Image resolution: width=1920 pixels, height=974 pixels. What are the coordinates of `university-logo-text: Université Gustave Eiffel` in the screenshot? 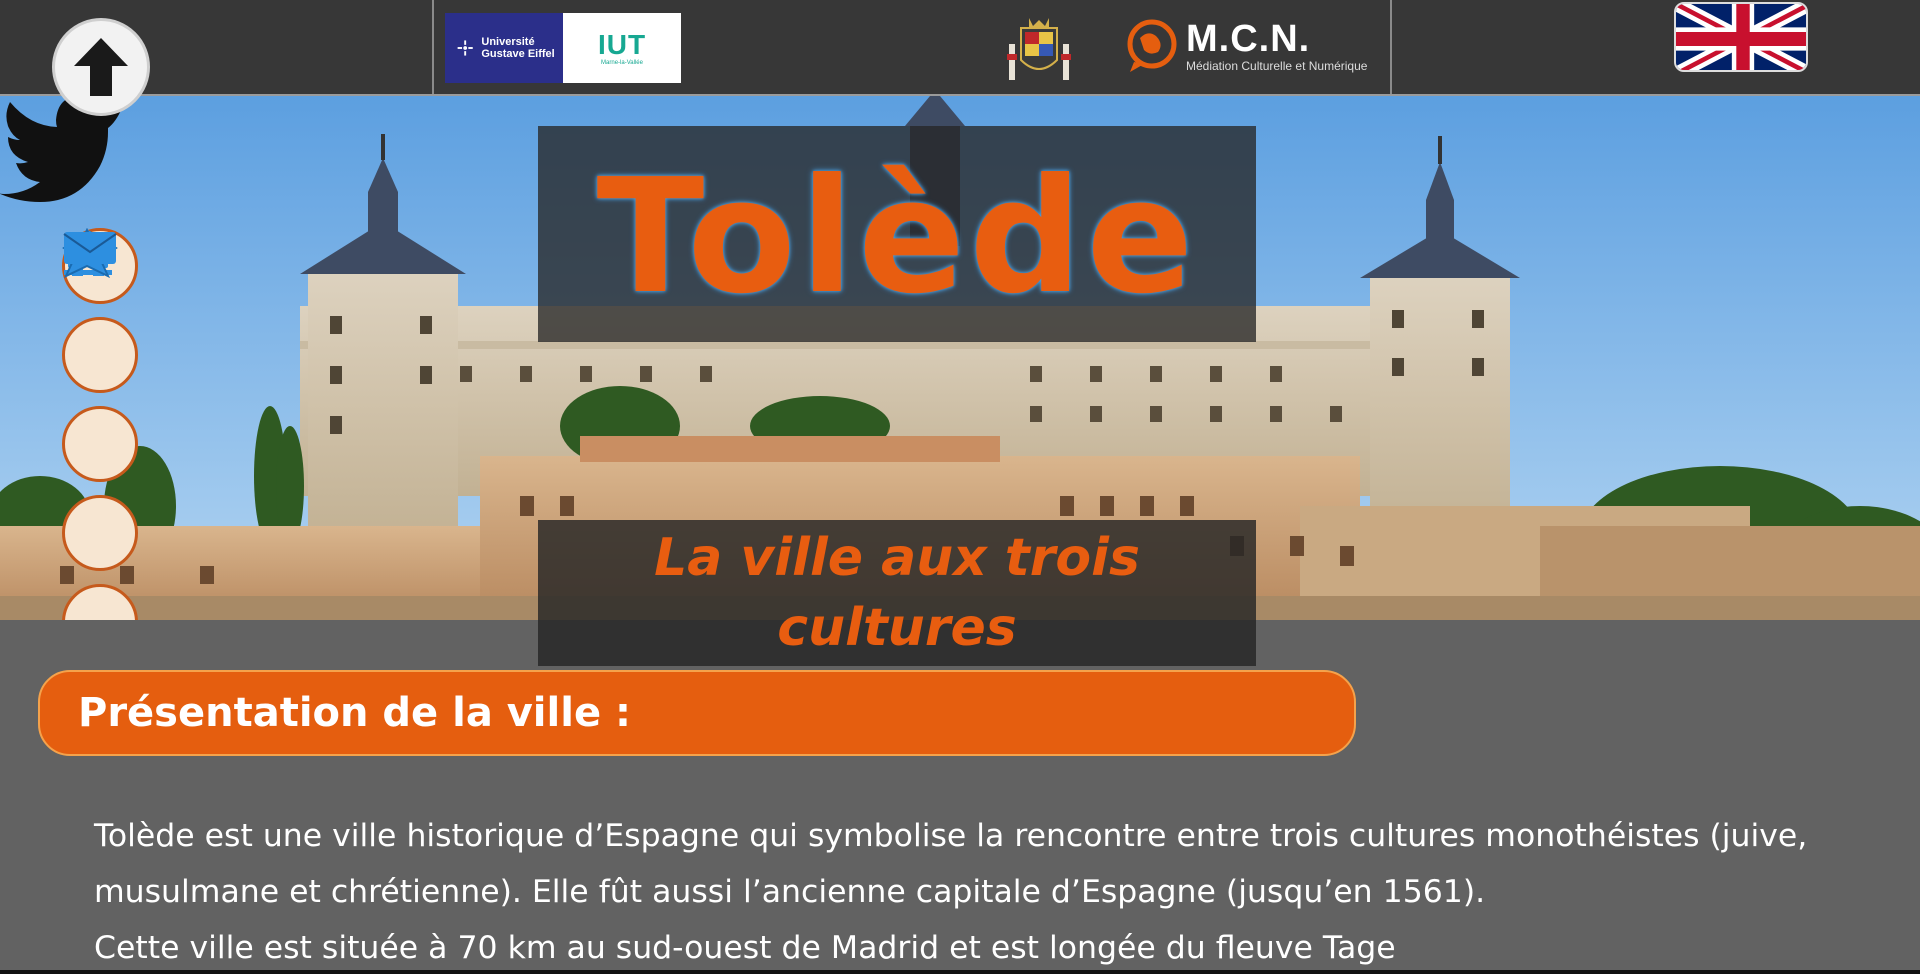 It's located at (518, 48).